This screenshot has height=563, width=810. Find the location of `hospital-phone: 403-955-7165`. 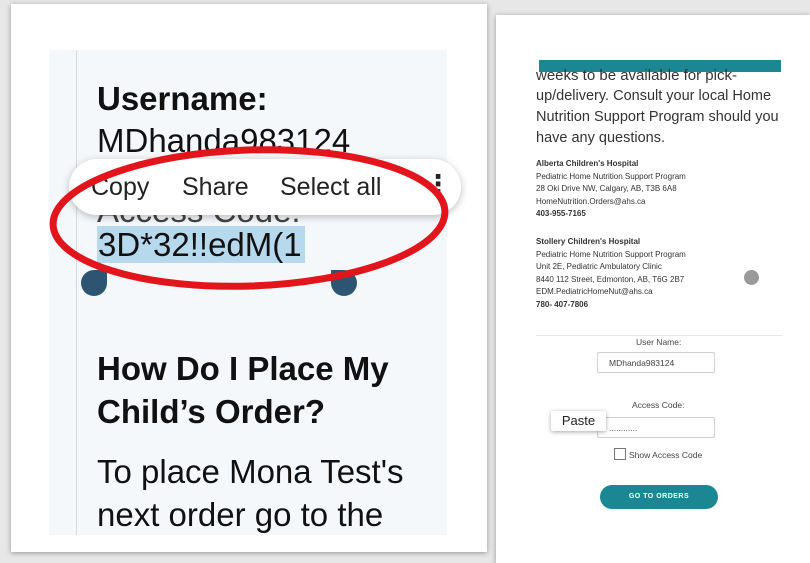

hospital-phone: 403-955-7165 is located at coordinates (611, 214).